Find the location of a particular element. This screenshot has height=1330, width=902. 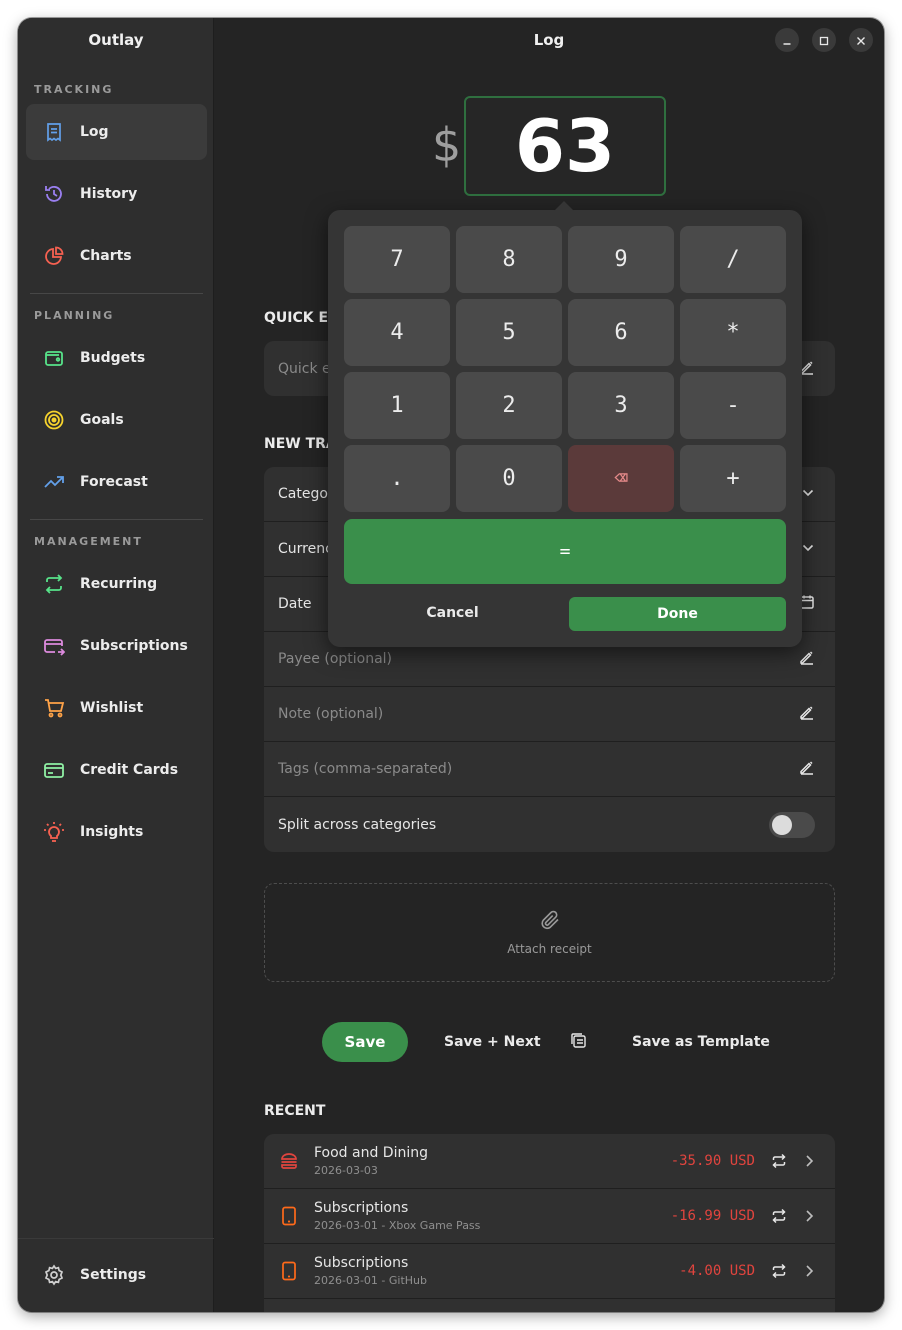

section-label-planning: PLANNING is located at coordinates (74, 315).